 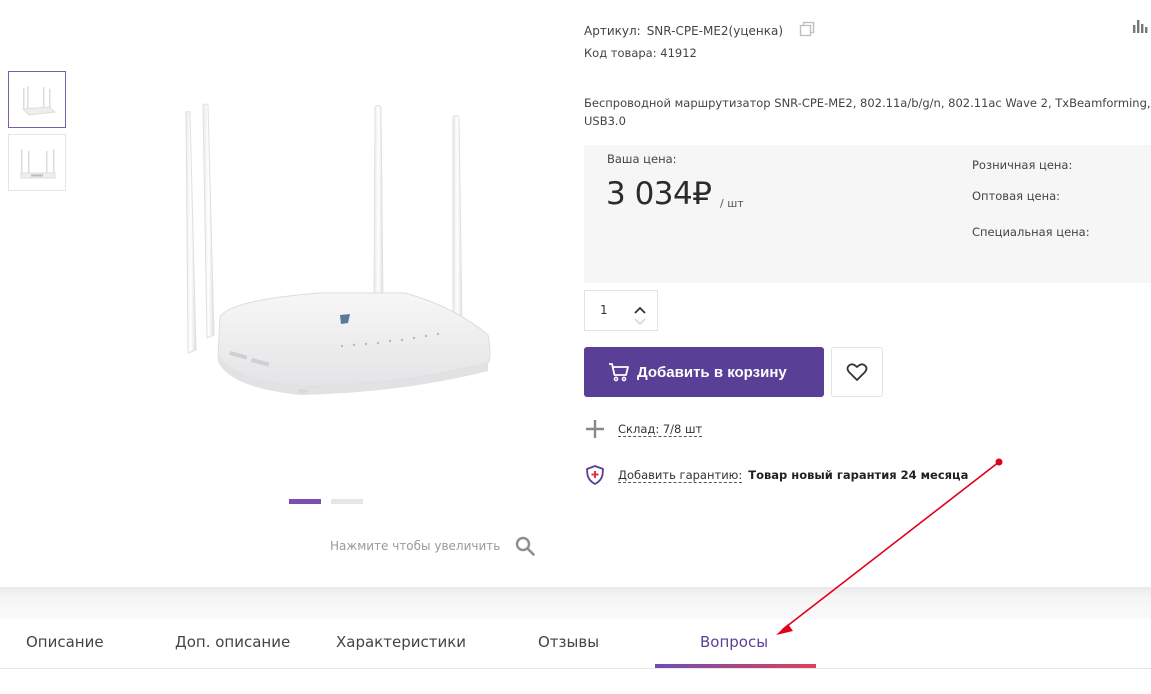 I want to click on router-image, so click(x=338, y=249).